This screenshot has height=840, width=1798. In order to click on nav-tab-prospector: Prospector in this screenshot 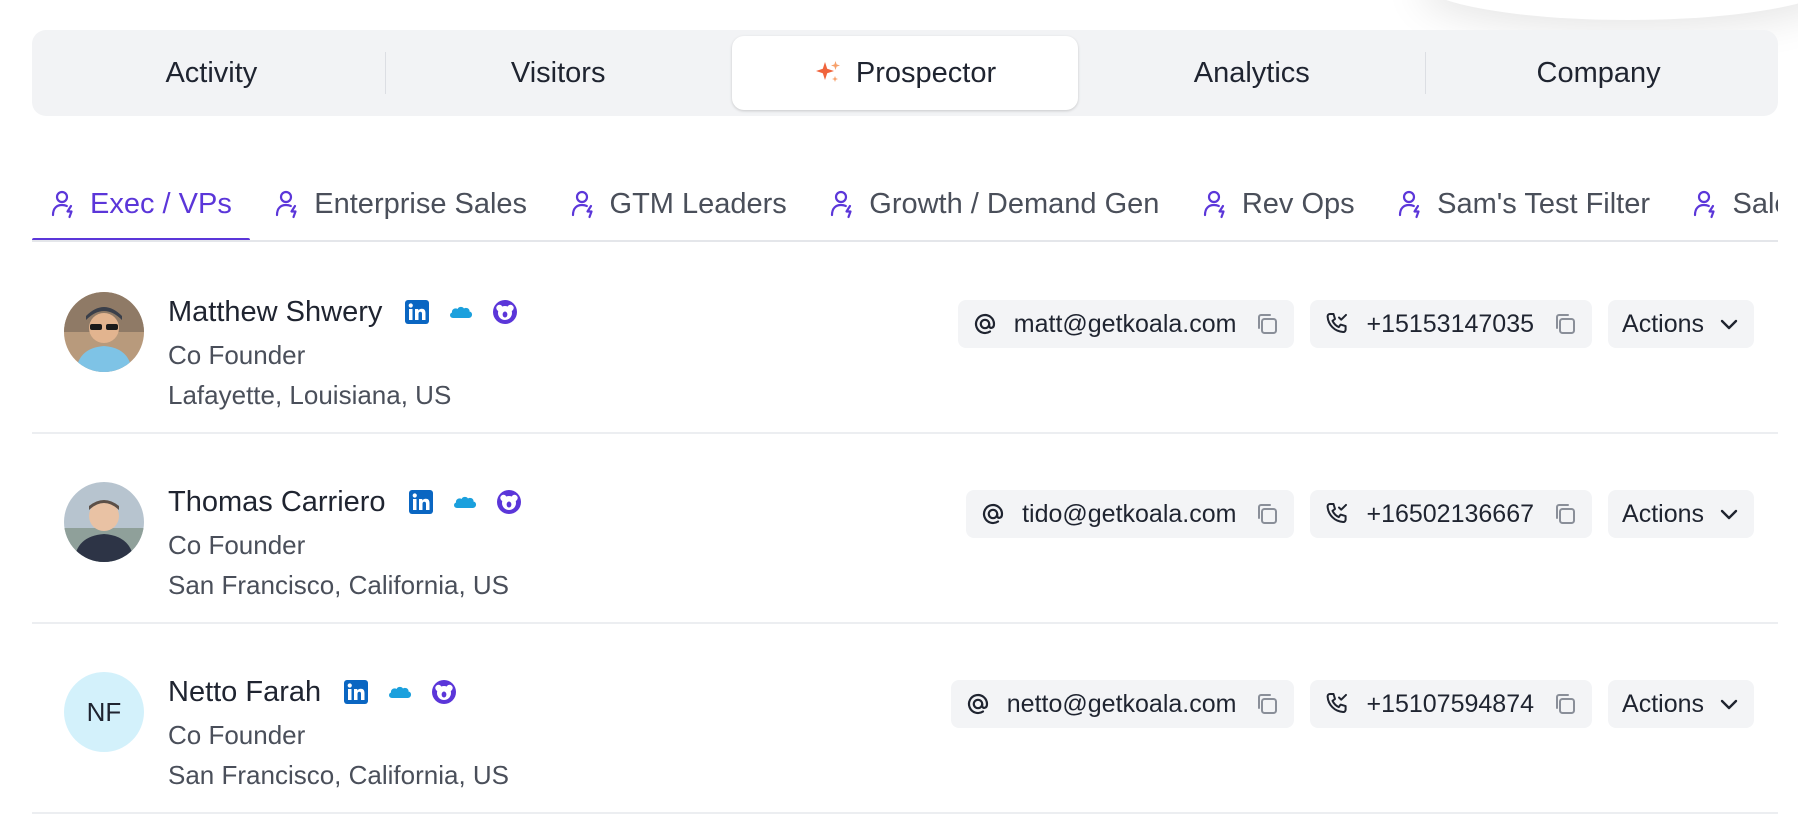, I will do `click(905, 73)`.